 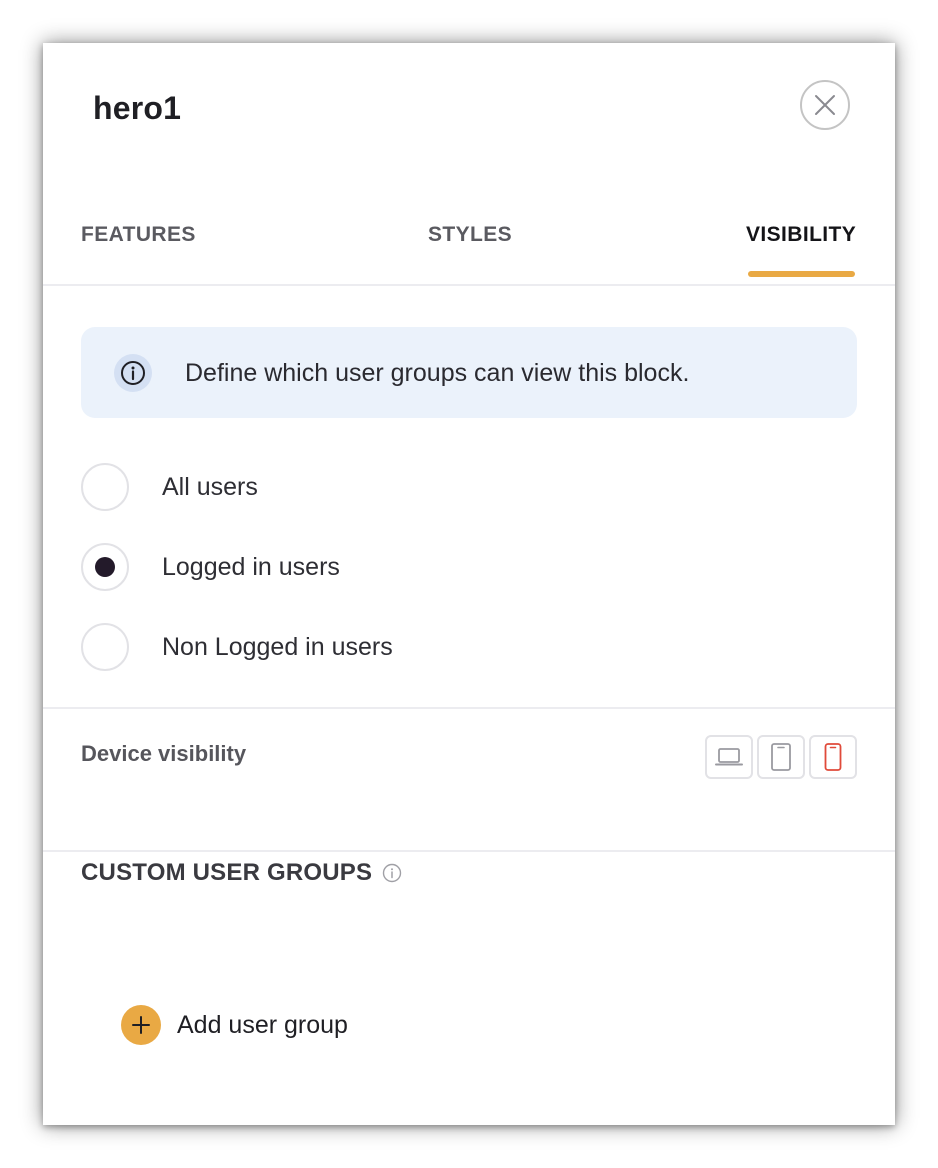 What do you see at coordinates (469, 254) in the screenshot?
I see `tab-bar: FEATURES STYLES VISIBILITY` at bounding box center [469, 254].